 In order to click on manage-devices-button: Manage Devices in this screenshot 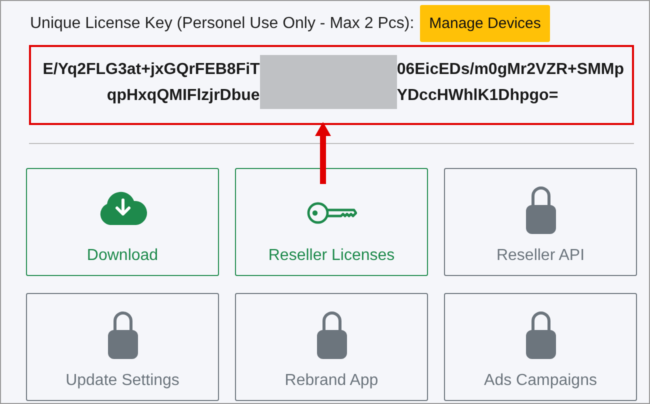, I will do `click(485, 23)`.